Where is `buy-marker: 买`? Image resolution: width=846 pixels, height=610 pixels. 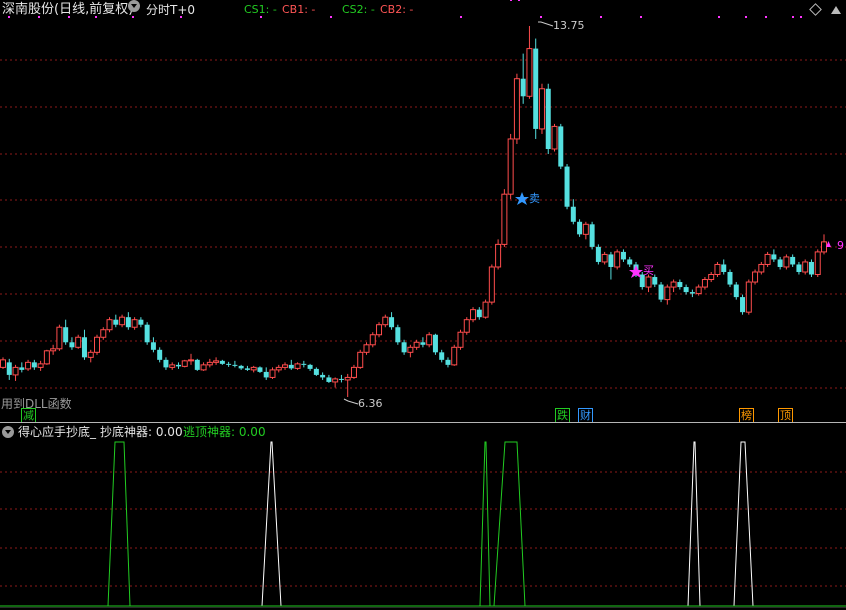 buy-marker: 买 is located at coordinates (648, 270).